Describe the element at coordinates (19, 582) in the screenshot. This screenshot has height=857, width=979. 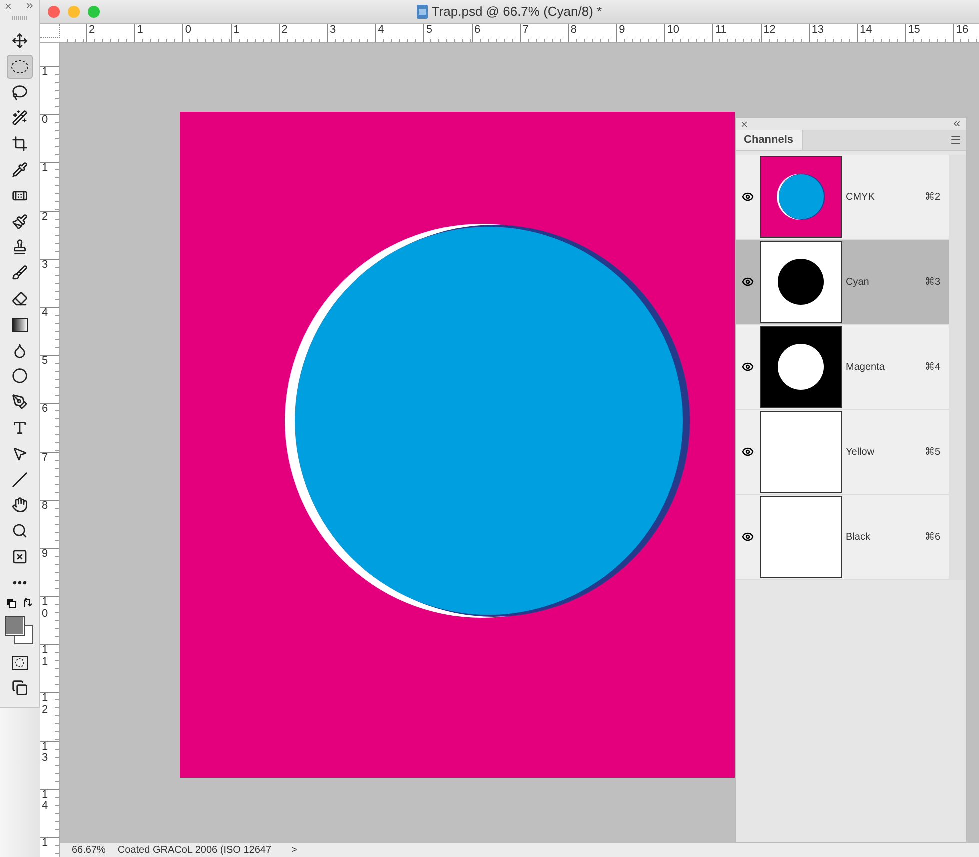
I see `more-icon` at that location.